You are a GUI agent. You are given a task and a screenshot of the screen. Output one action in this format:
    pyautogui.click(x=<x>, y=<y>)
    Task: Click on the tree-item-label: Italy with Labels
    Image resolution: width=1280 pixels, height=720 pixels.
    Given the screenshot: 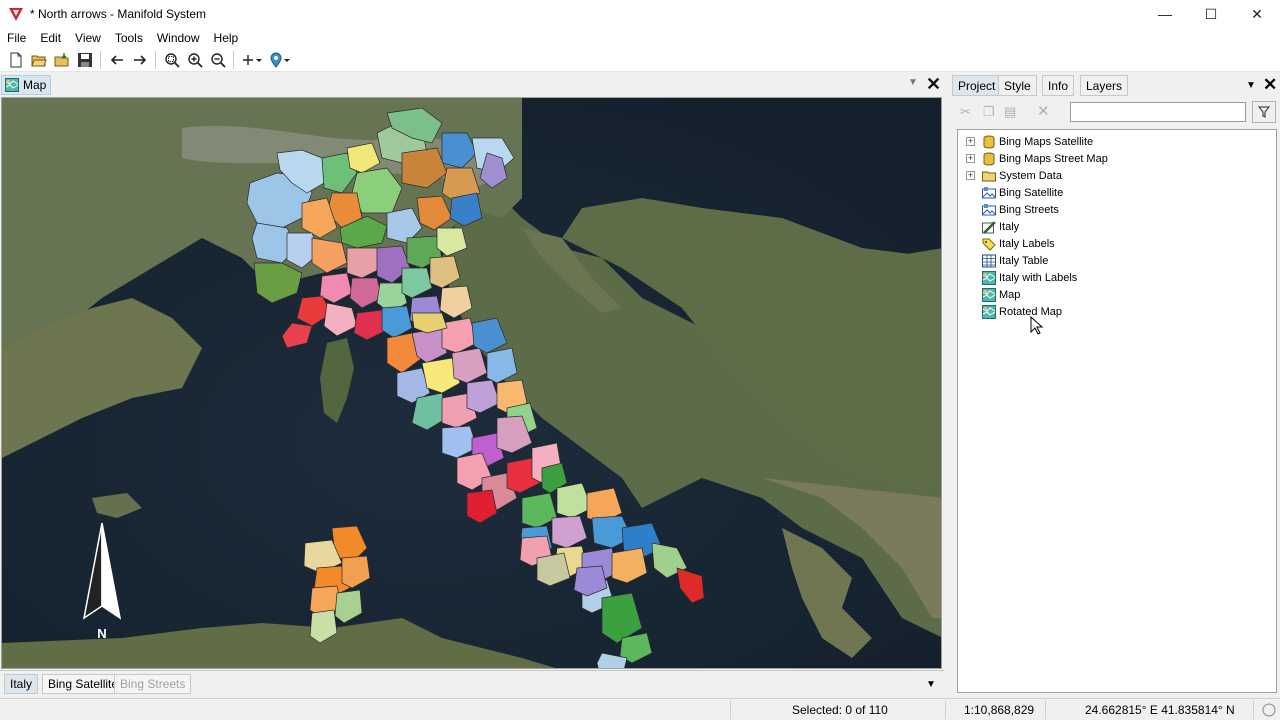 What is the action you would take?
    pyautogui.click(x=1038, y=277)
    